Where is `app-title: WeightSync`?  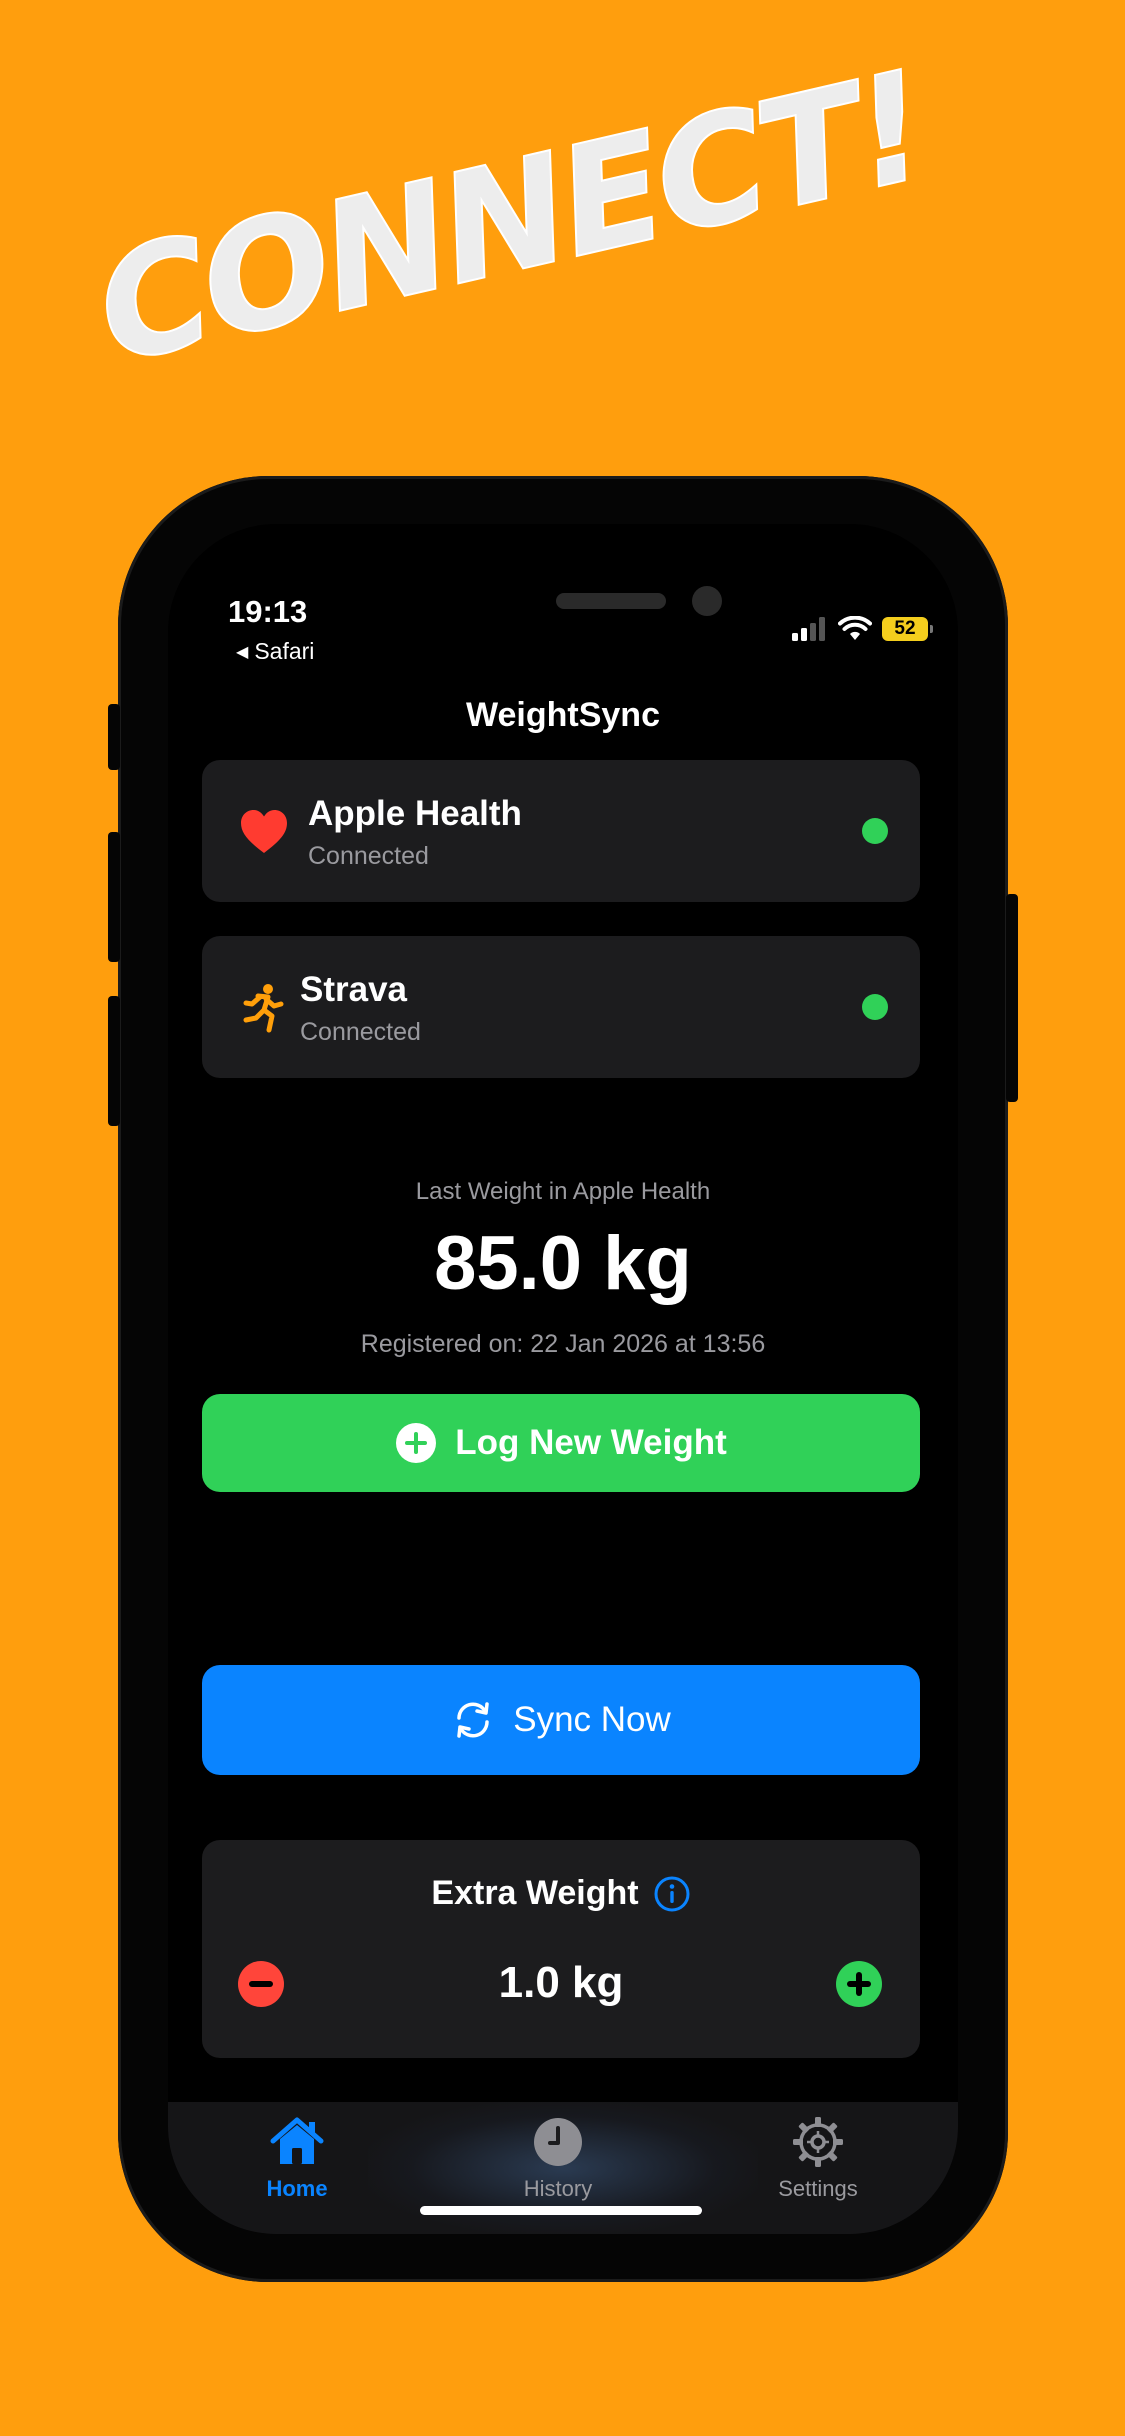
app-title: WeightSync is located at coordinates (563, 715).